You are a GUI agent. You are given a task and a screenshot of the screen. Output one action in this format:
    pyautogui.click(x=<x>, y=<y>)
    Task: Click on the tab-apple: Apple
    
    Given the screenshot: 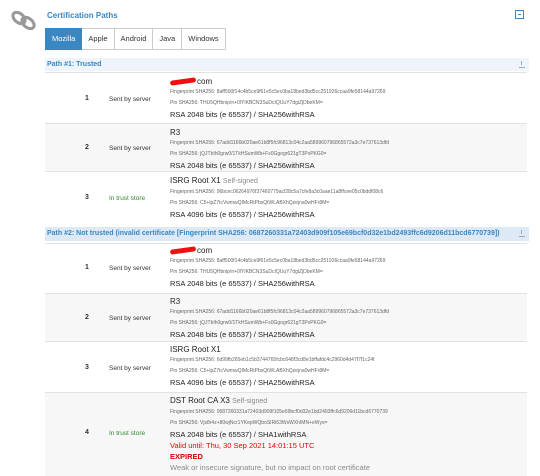 What is the action you would take?
    pyautogui.click(x=98, y=39)
    